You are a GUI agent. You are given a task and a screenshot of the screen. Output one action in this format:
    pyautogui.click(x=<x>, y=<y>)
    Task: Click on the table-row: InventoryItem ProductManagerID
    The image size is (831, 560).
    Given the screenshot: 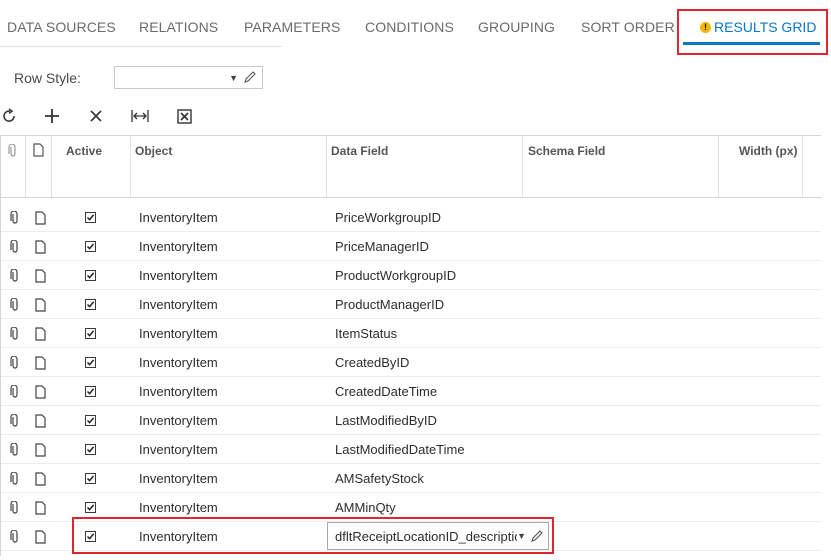 What is the action you would take?
    pyautogui.click(x=411, y=304)
    